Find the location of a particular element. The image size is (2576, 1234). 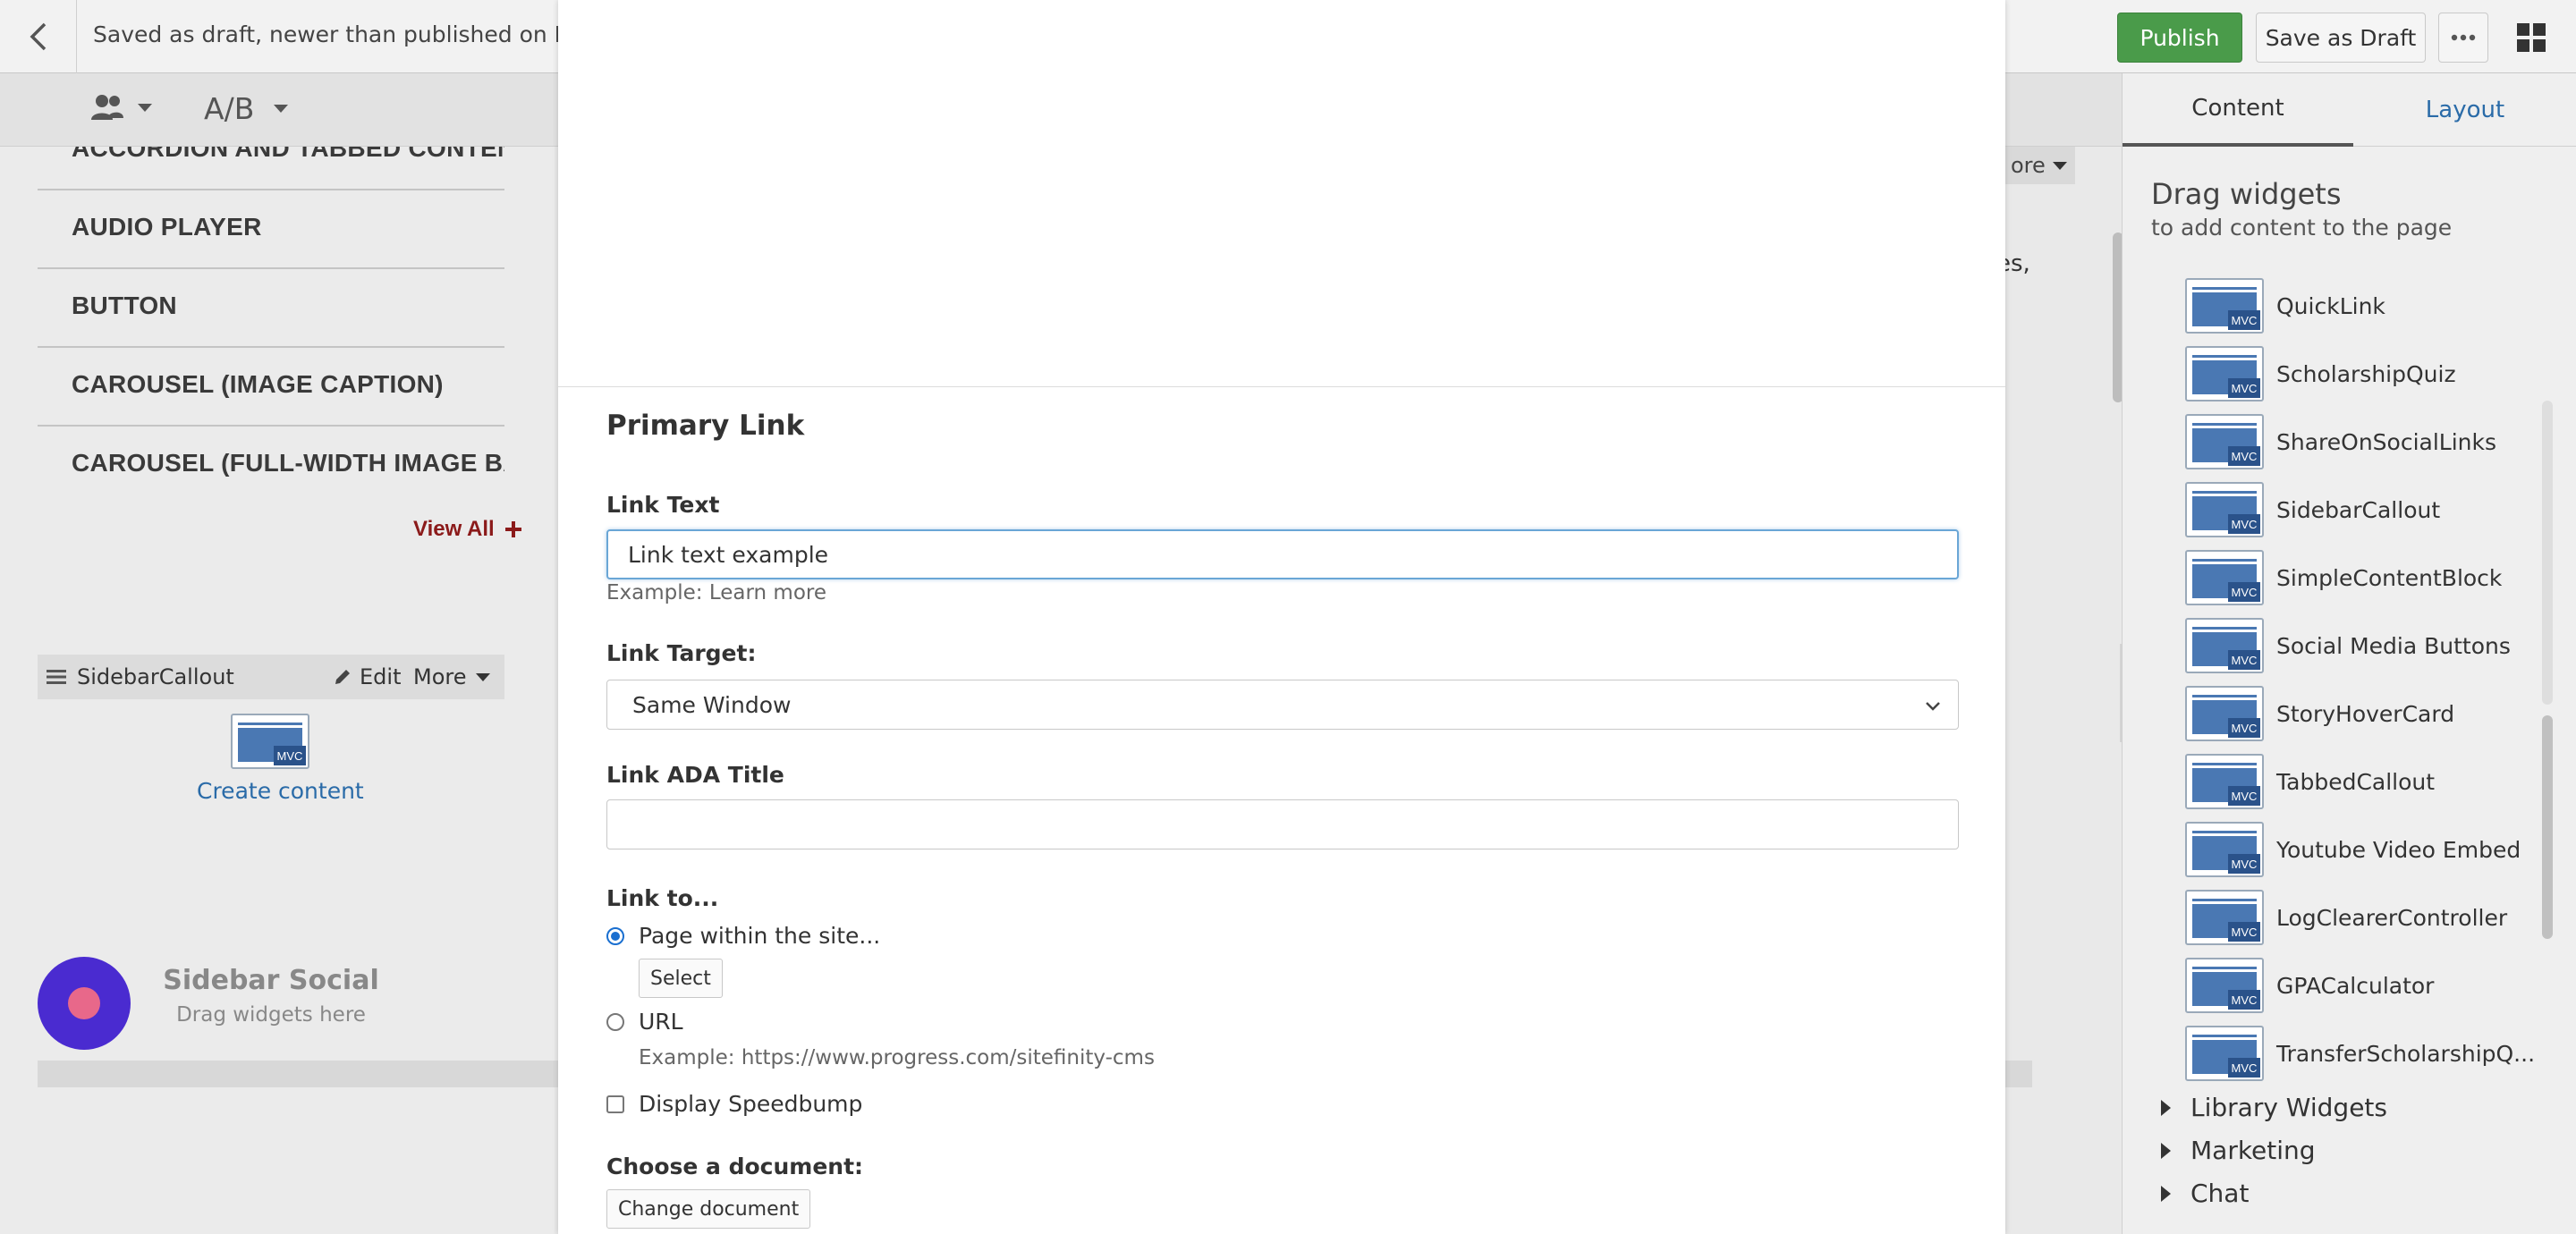

widget-item-label: Youtube Video Embed is located at coordinates (2398, 850).